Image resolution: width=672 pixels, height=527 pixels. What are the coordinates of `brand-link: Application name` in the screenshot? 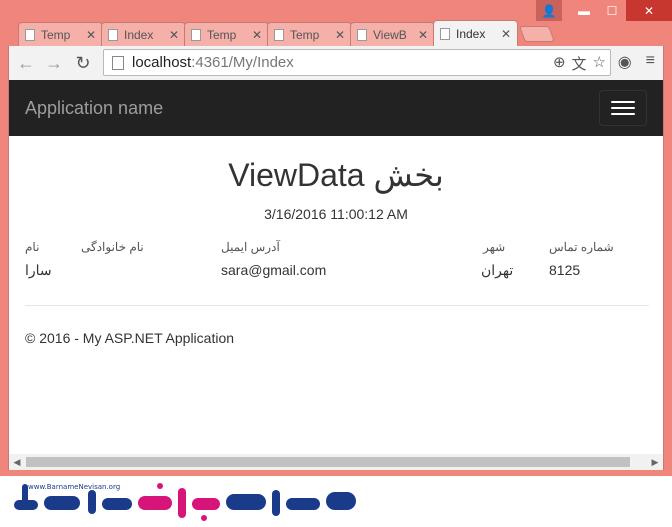 It's located at (94, 108).